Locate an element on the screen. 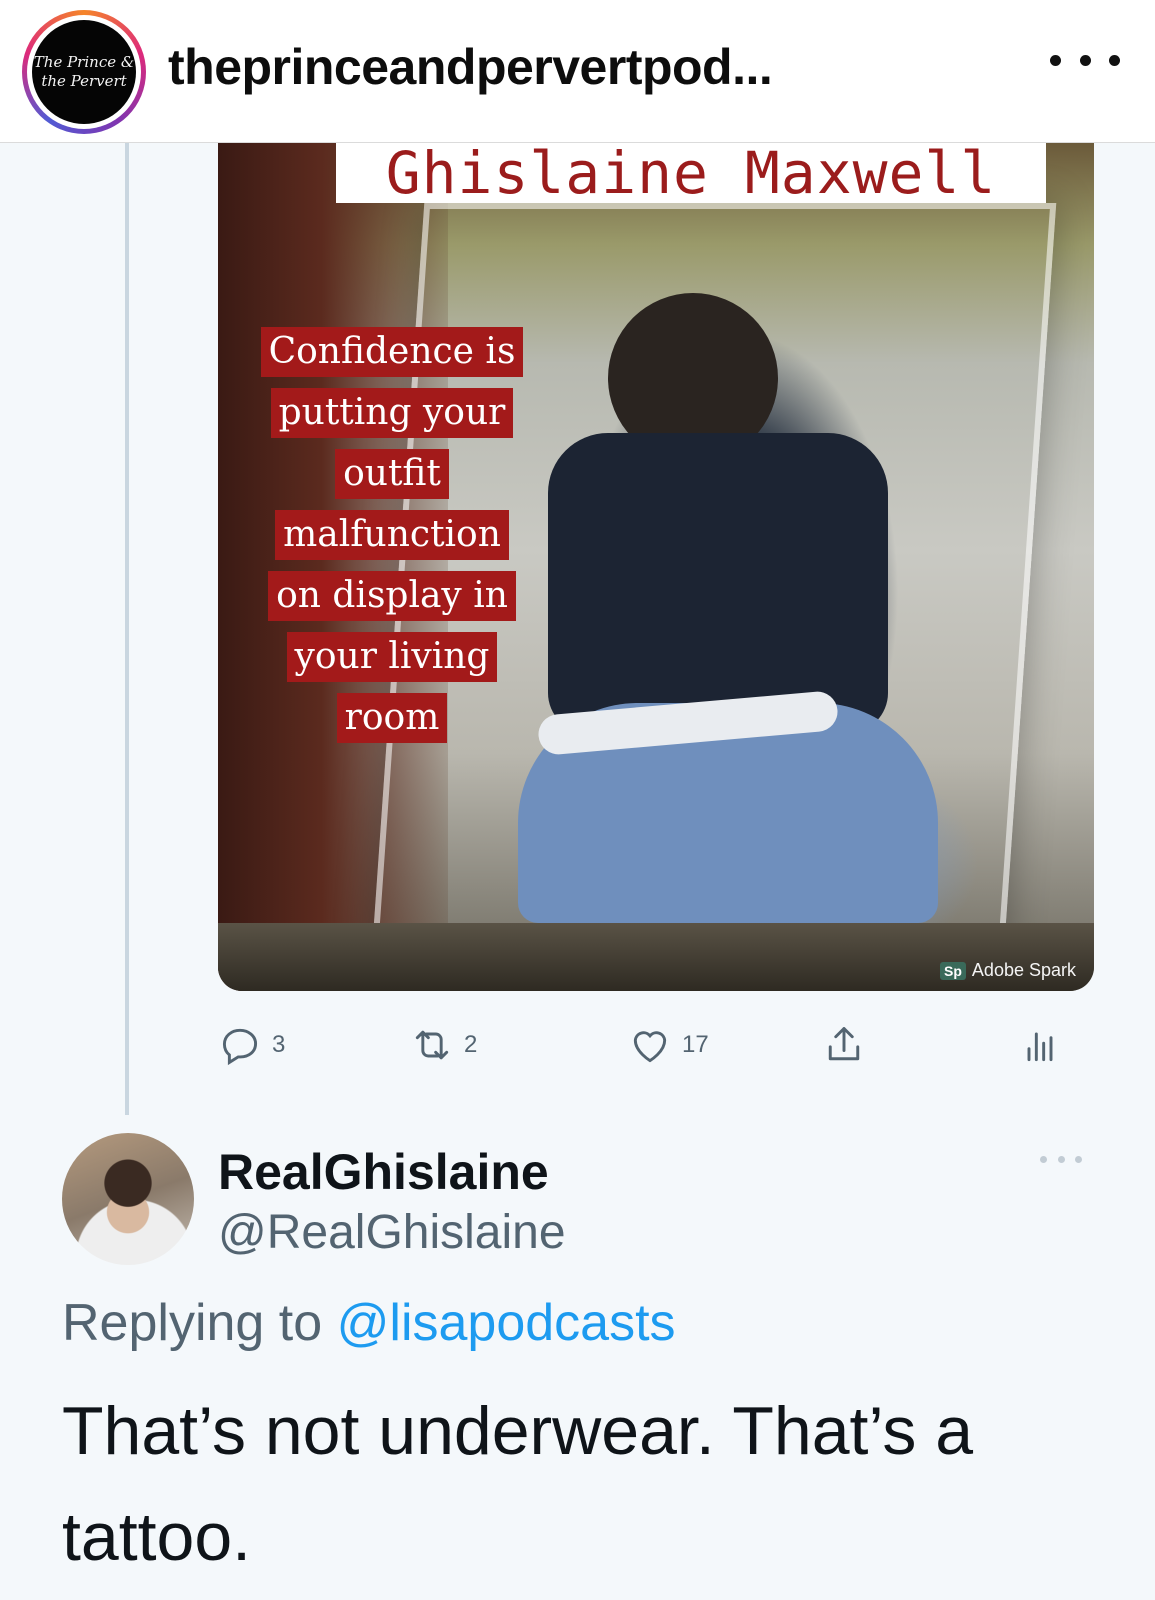  analytics-button is located at coordinates (1040, 1045).